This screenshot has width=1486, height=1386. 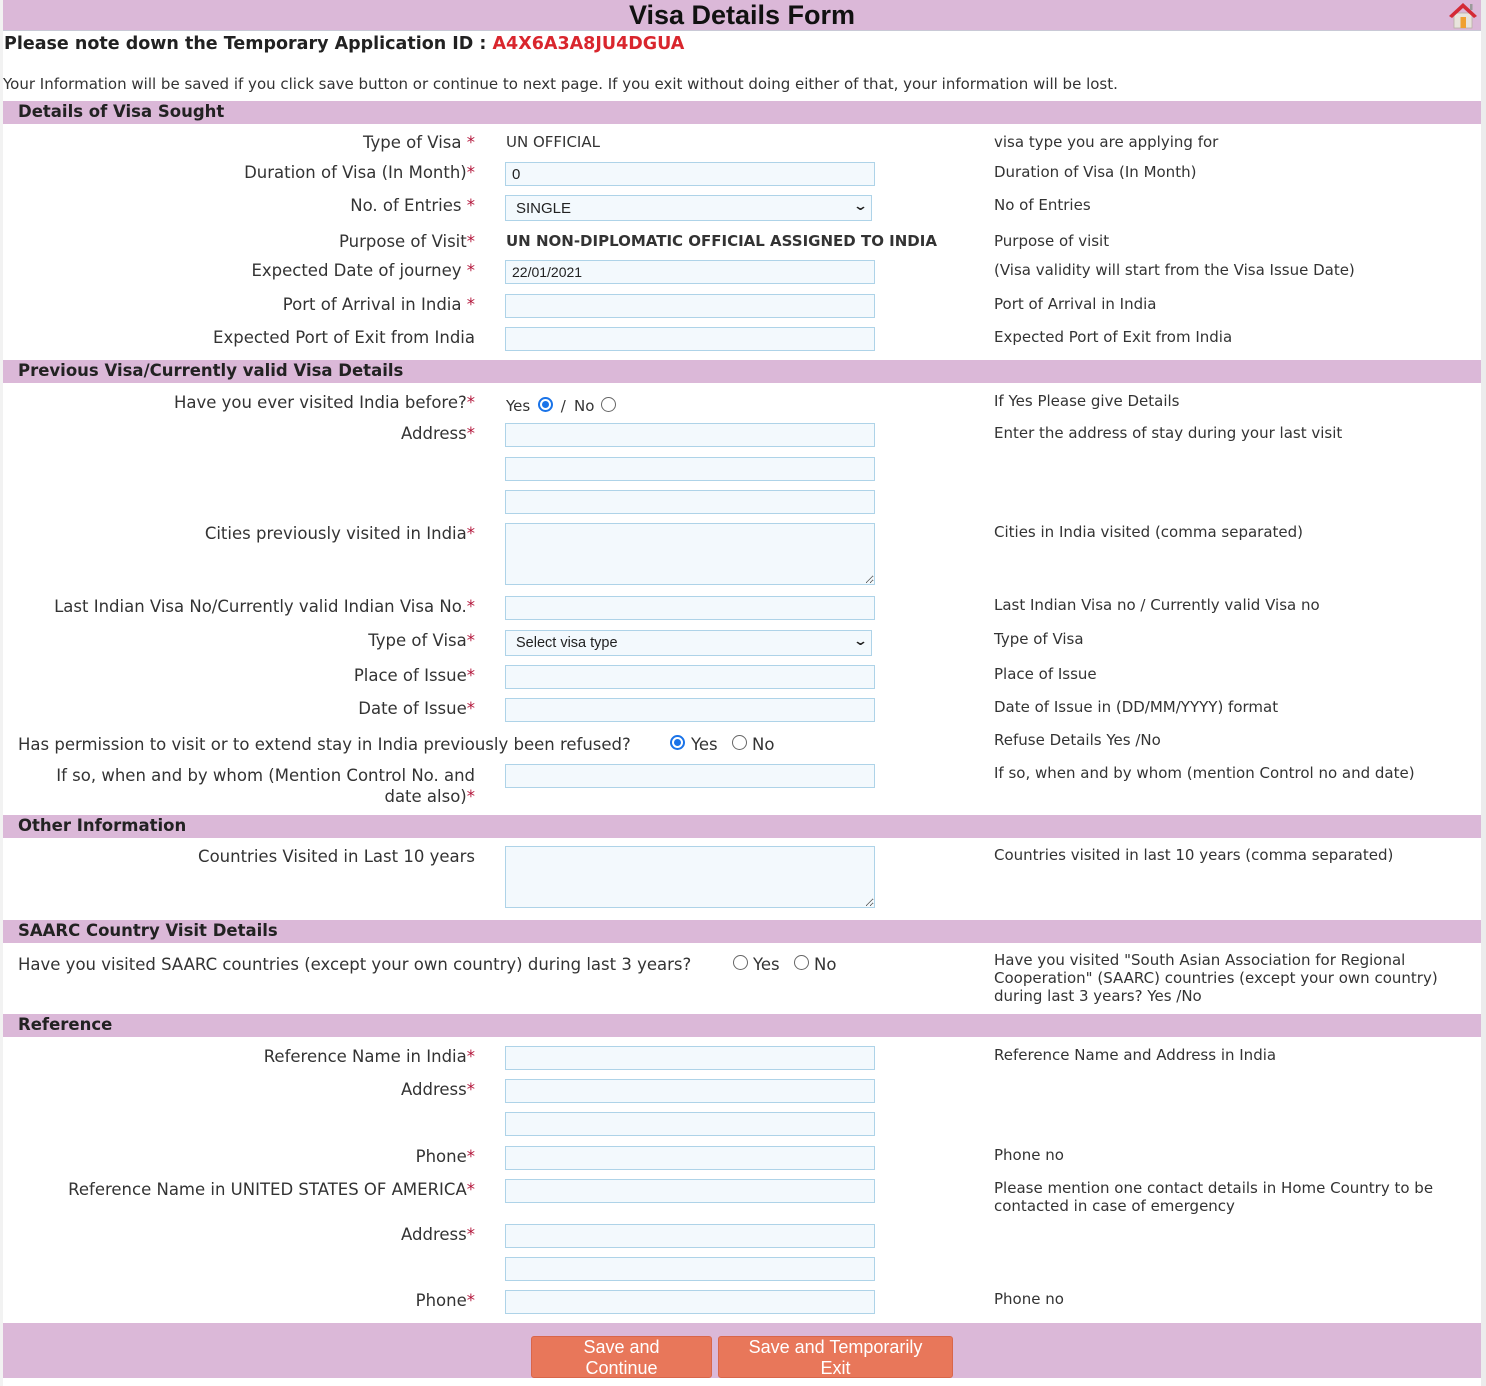 What do you see at coordinates (740, 962) in the screenshot?
I see `saarc-yes-radio` at bounding box center [740, 962].